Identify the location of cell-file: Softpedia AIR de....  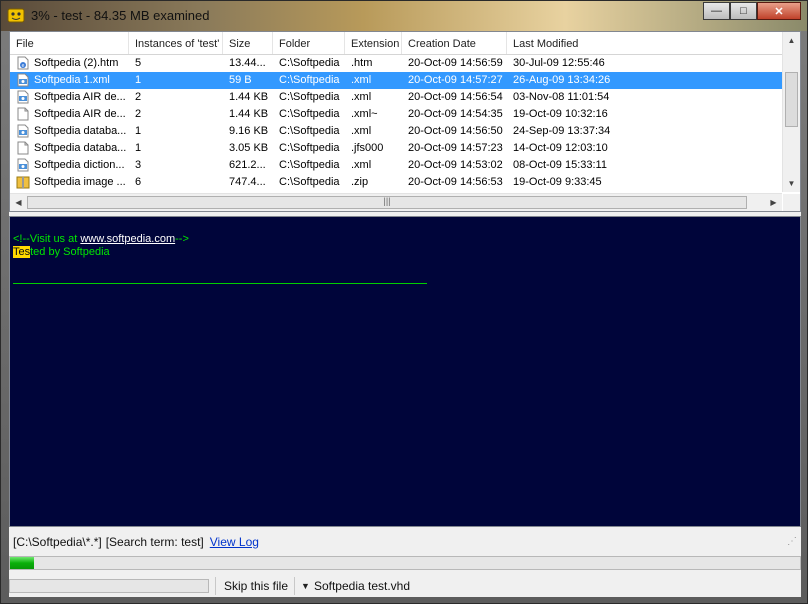
(80, 97).